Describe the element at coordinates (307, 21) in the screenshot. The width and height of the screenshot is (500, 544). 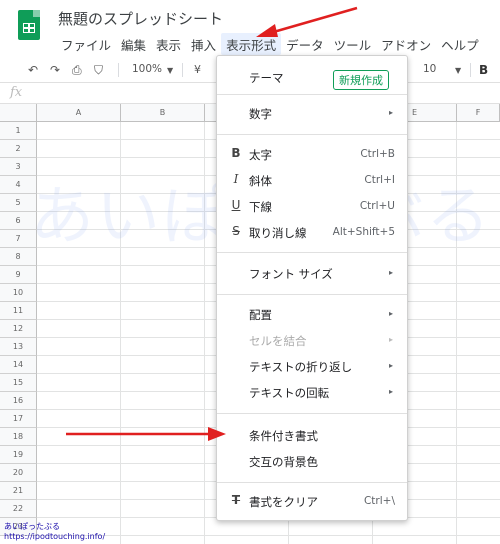
I see `arrow-to-format-menu` at that location.